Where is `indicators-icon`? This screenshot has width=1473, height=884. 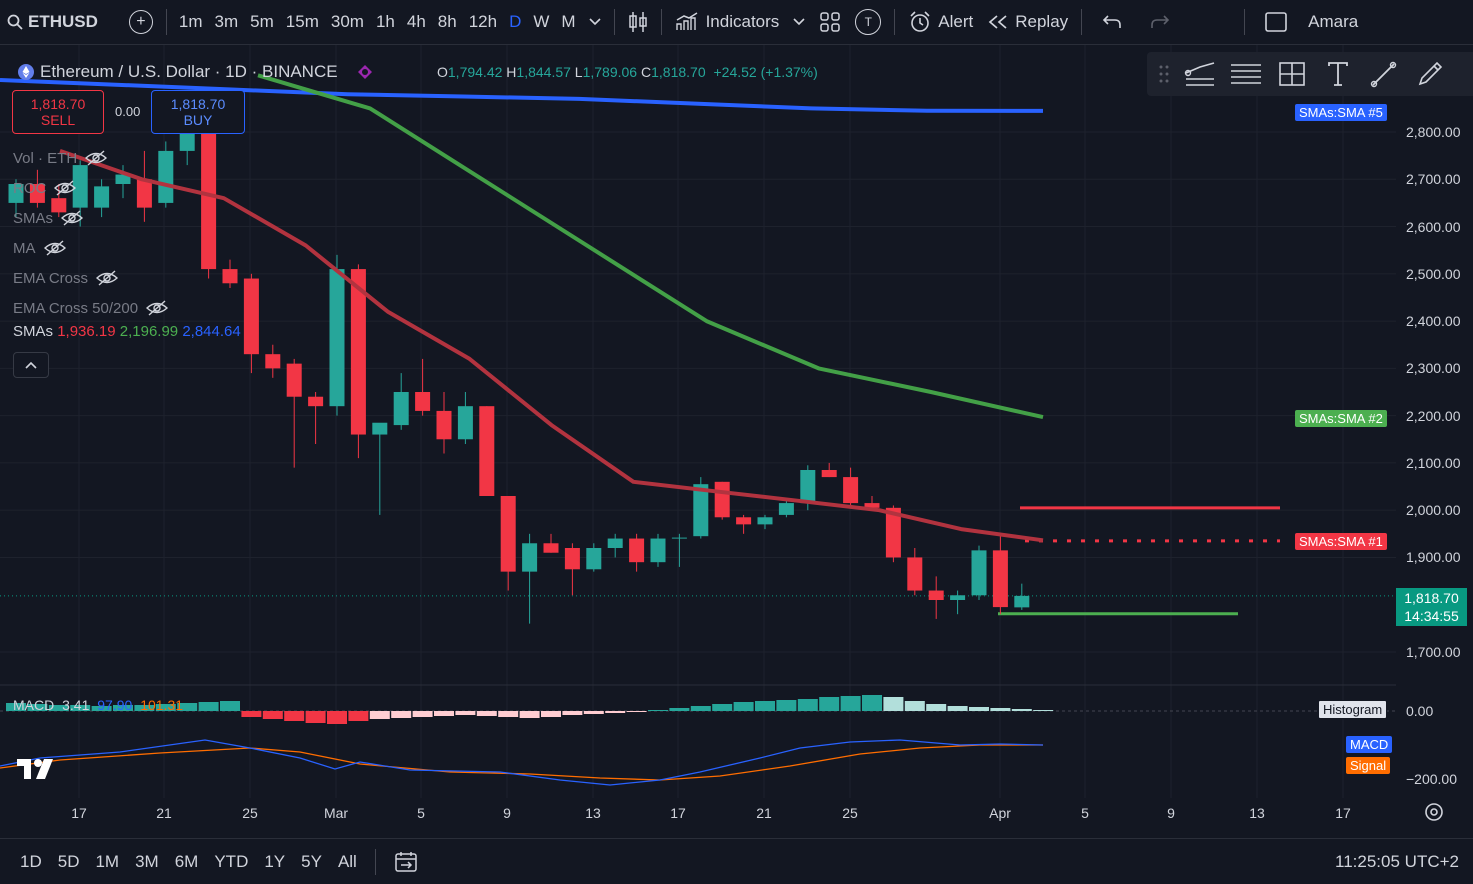 indicators-icon is located at coordinates (686, 21).